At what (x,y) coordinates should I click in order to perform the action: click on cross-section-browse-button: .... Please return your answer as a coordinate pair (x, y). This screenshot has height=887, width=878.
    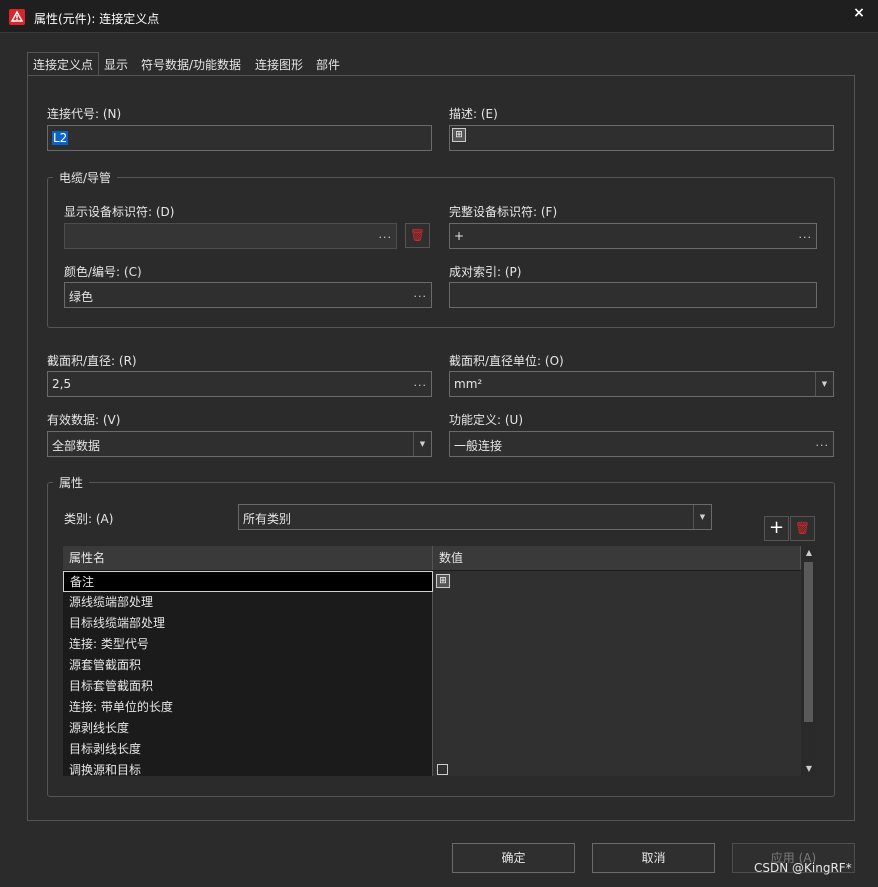
    Looking at the image, I should click on (421, 382).